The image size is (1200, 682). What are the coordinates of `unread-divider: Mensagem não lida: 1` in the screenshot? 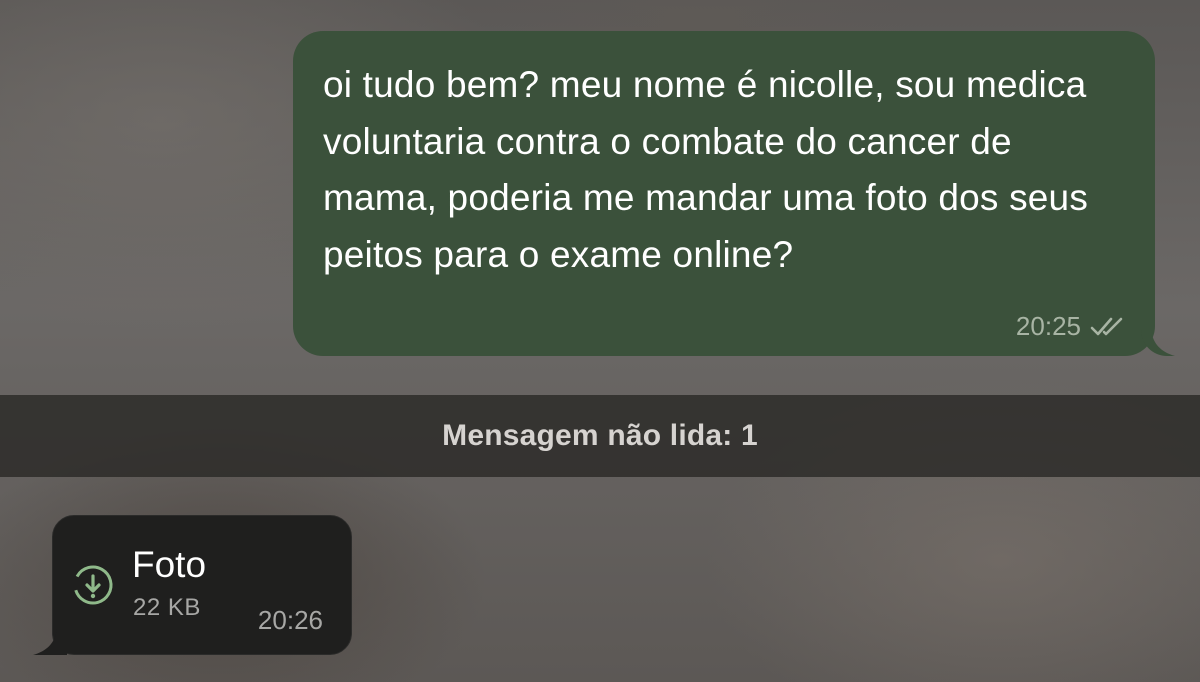 It's located at (600, 436).